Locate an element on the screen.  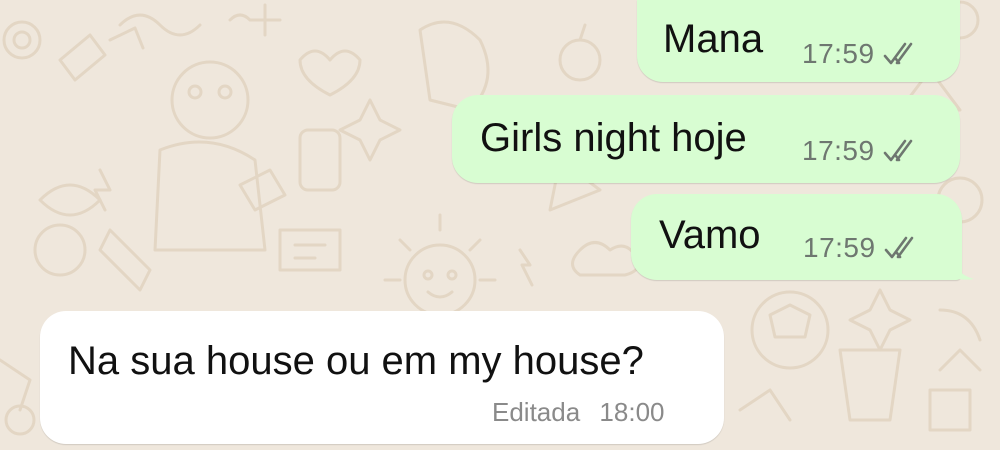
outgoing-message-bubble: Vamo 17:59 is located at coordinates (796, 237).